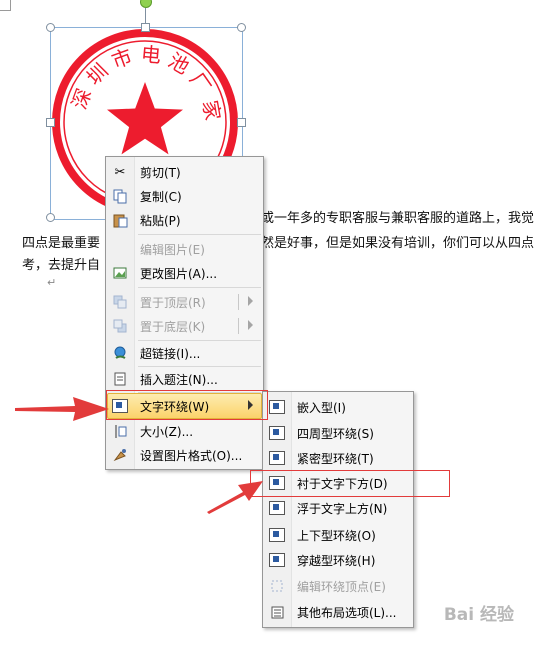  What do you see at coordinates (120, 172) in the screenshot?
I see `scissors-icon: ✂` at bounding box center [120, 172].